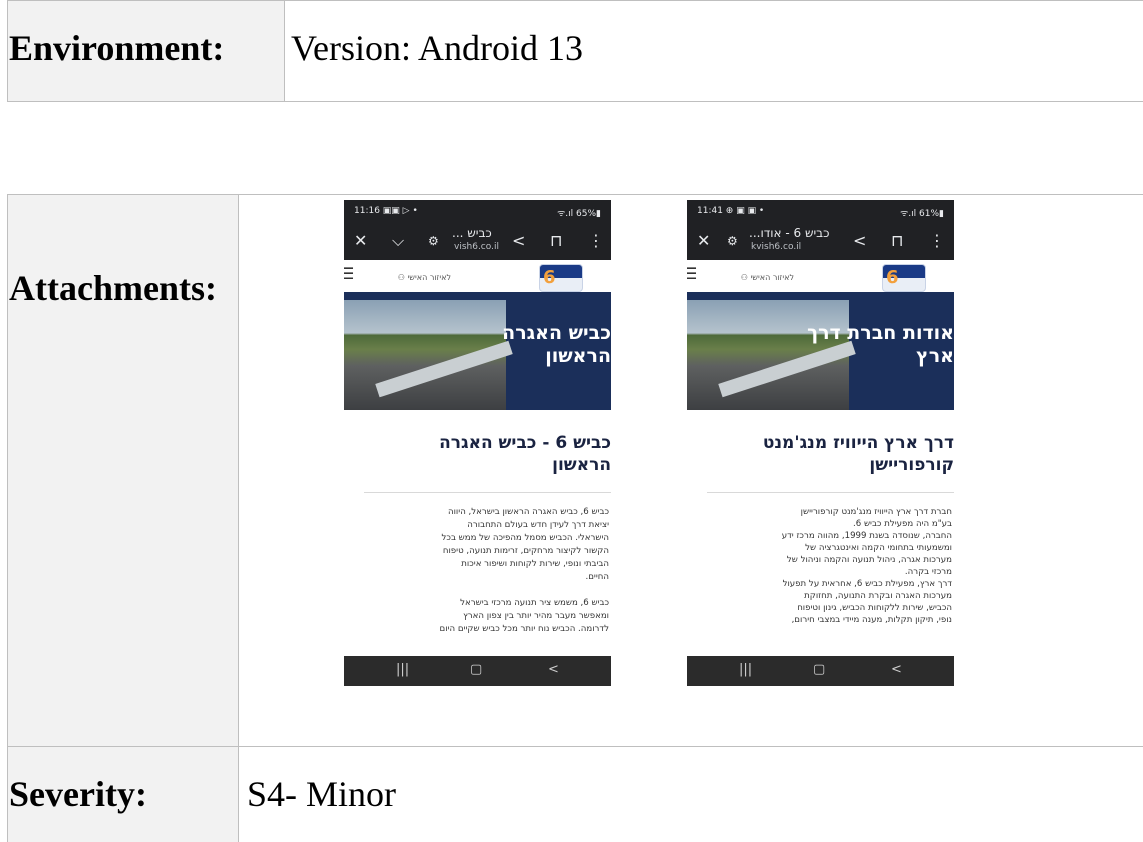  What do you see at coordinates (322, 794) in the screenshot?
I see `severity-value: S4- Minor` at bounding box center [322, 794].